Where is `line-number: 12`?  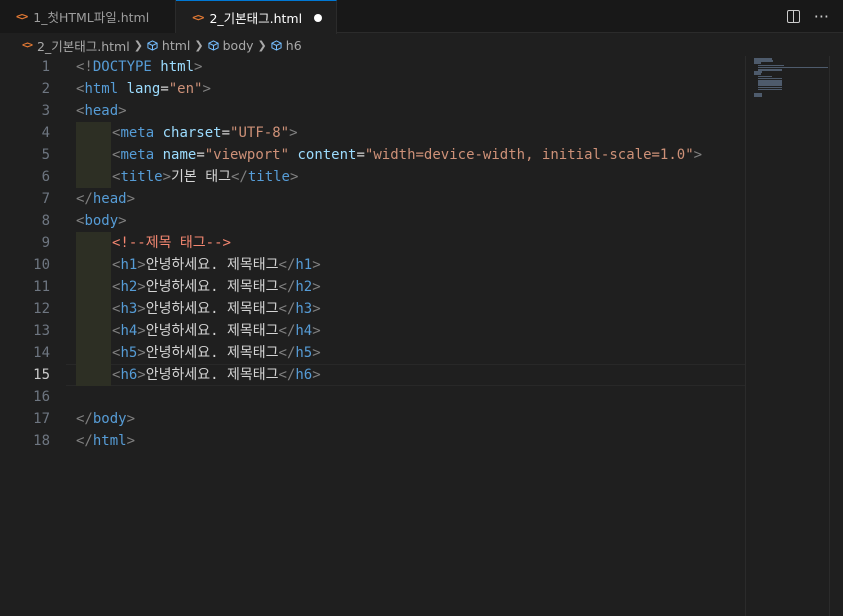 line-number: 12 is located at coordinates (41, 309).